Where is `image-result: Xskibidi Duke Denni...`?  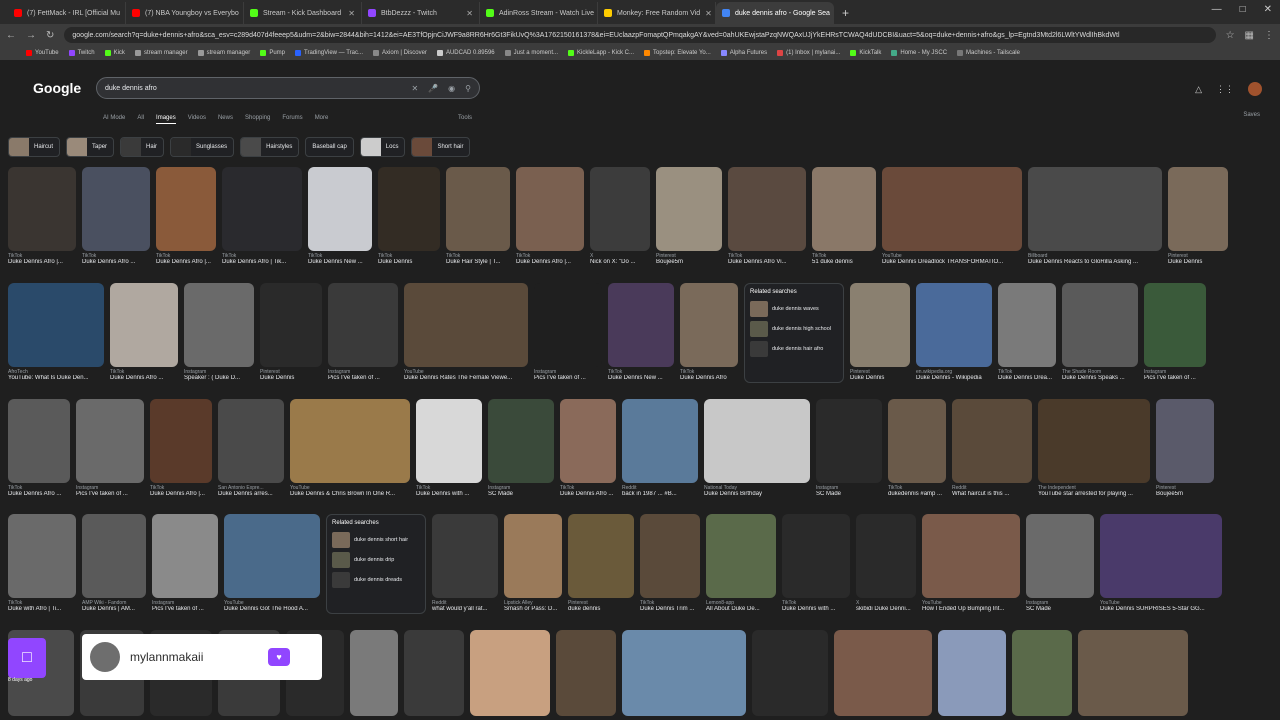 image-result: Xskibidi Duke Denni... is located at coordinates (886, 564).